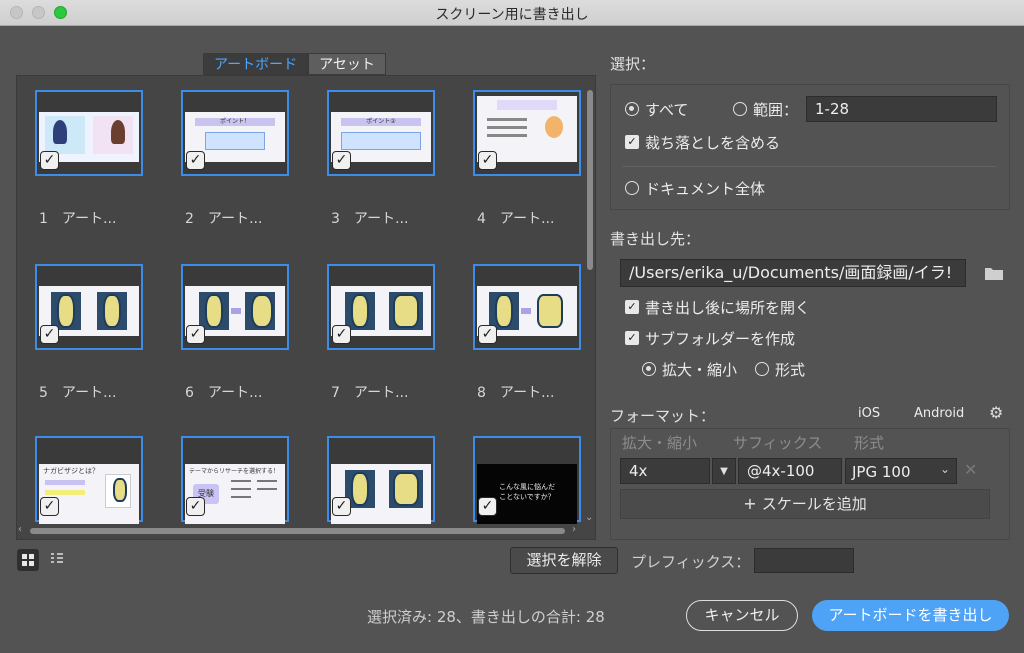  What do you see at coordinates (720, 339) in the screenshot?
I see `create-subfolders-label: サブフォルダーを作成` at bounding box center [720, 339].